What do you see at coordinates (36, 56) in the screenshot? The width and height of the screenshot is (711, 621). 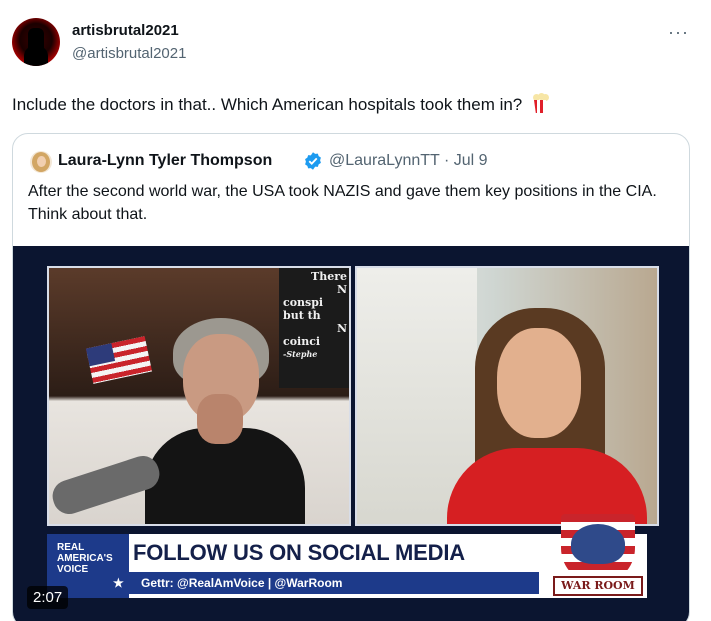 I see `avatar-figure-shoulders` at bounding box center [36, 56].